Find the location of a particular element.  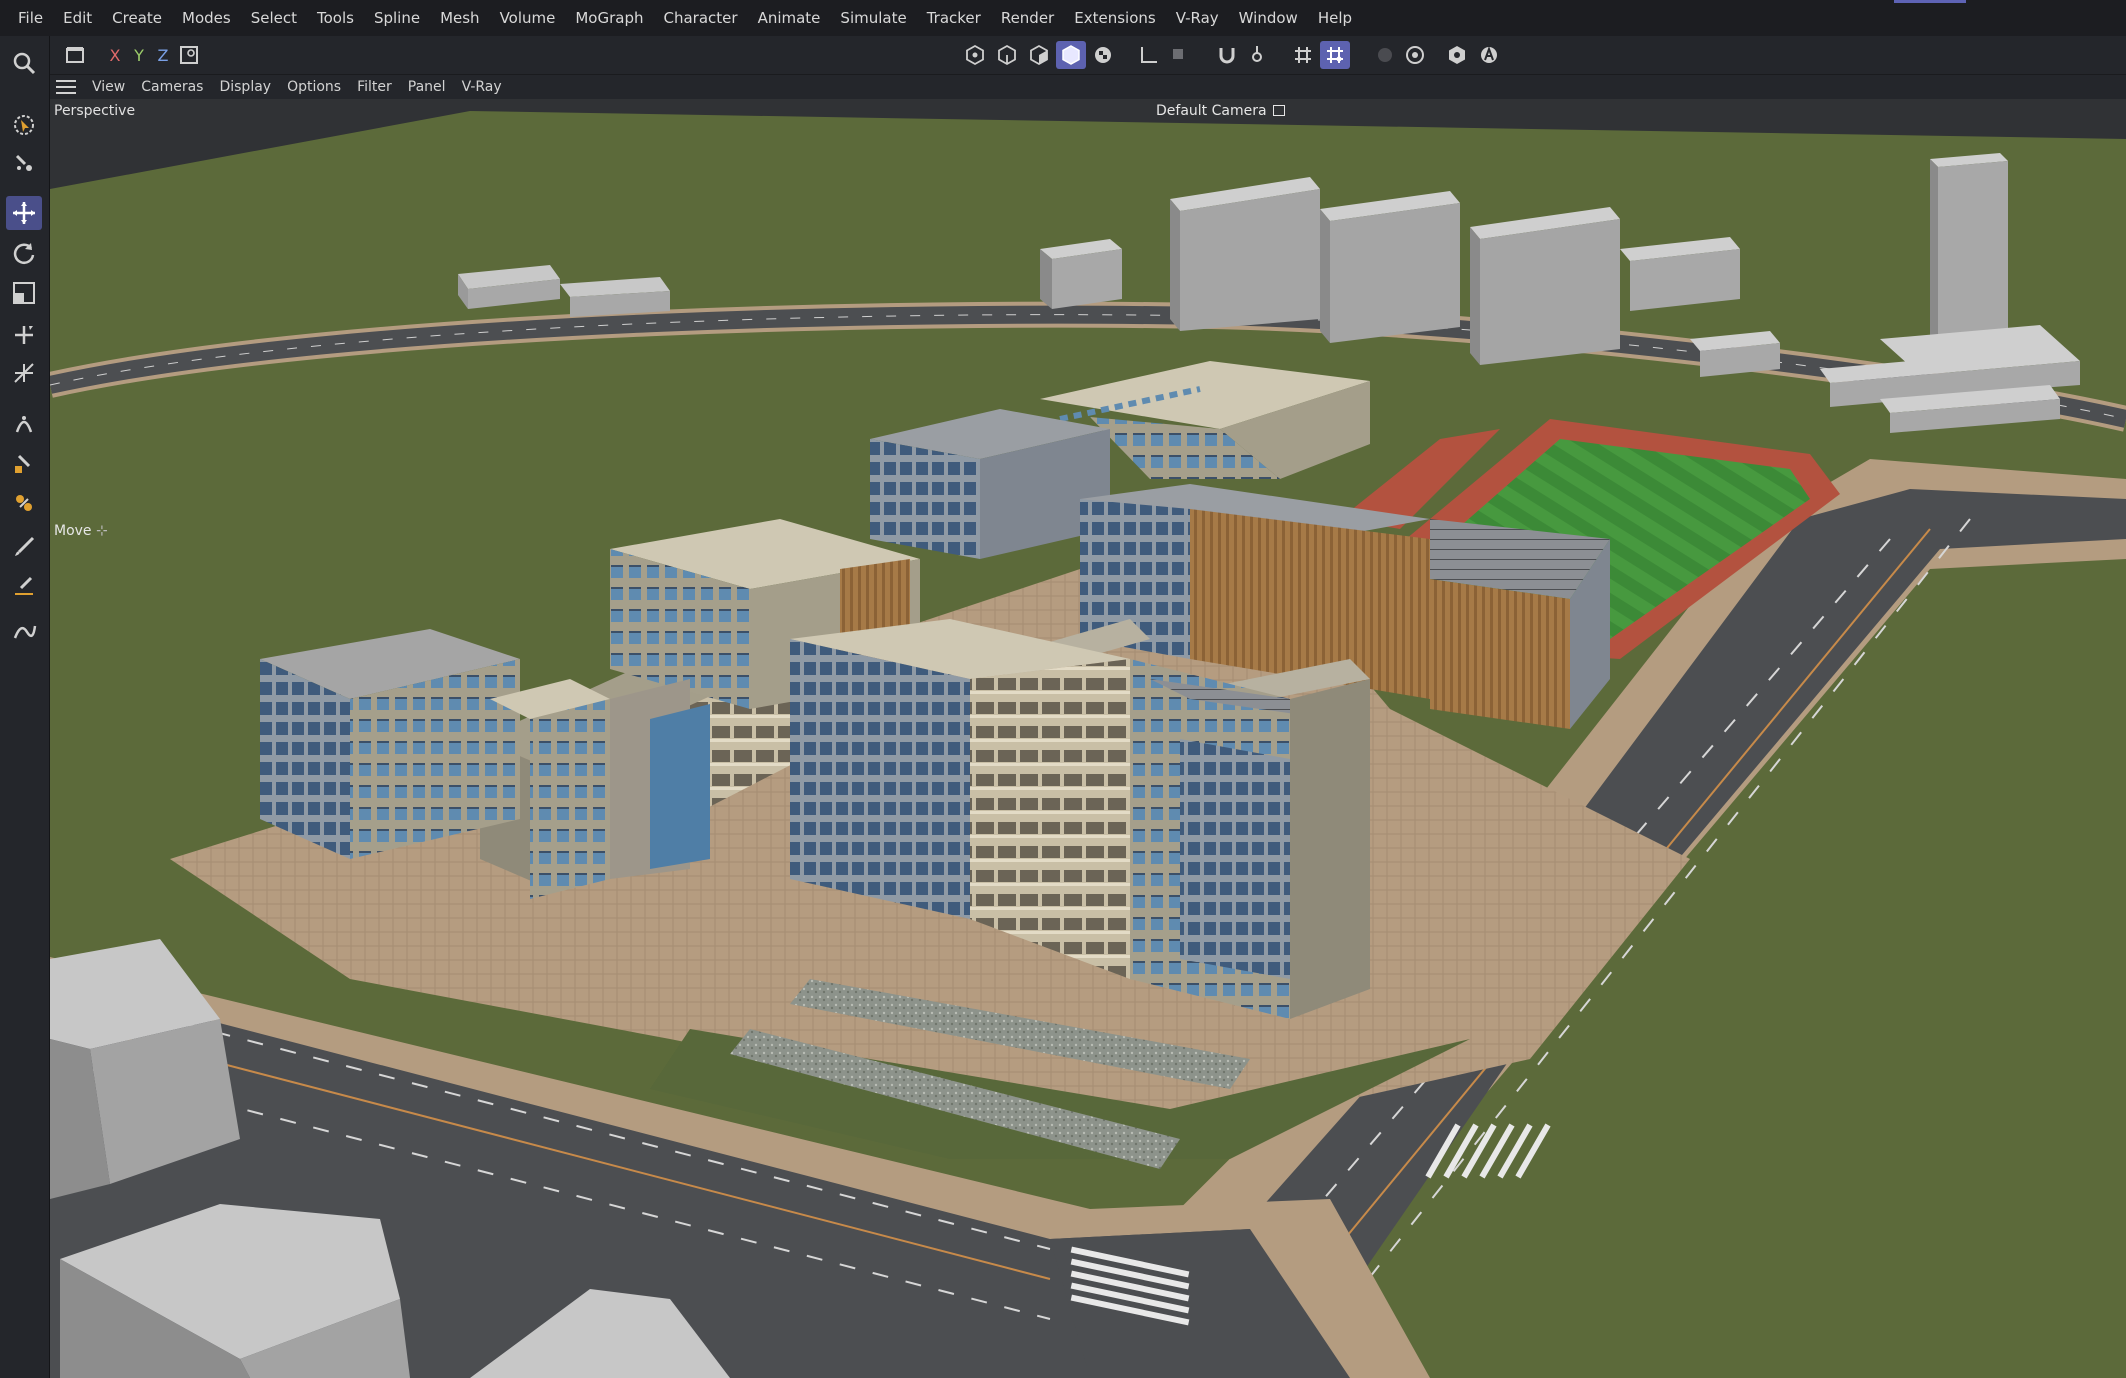

weight-icon is located at coordinates (24, 503).